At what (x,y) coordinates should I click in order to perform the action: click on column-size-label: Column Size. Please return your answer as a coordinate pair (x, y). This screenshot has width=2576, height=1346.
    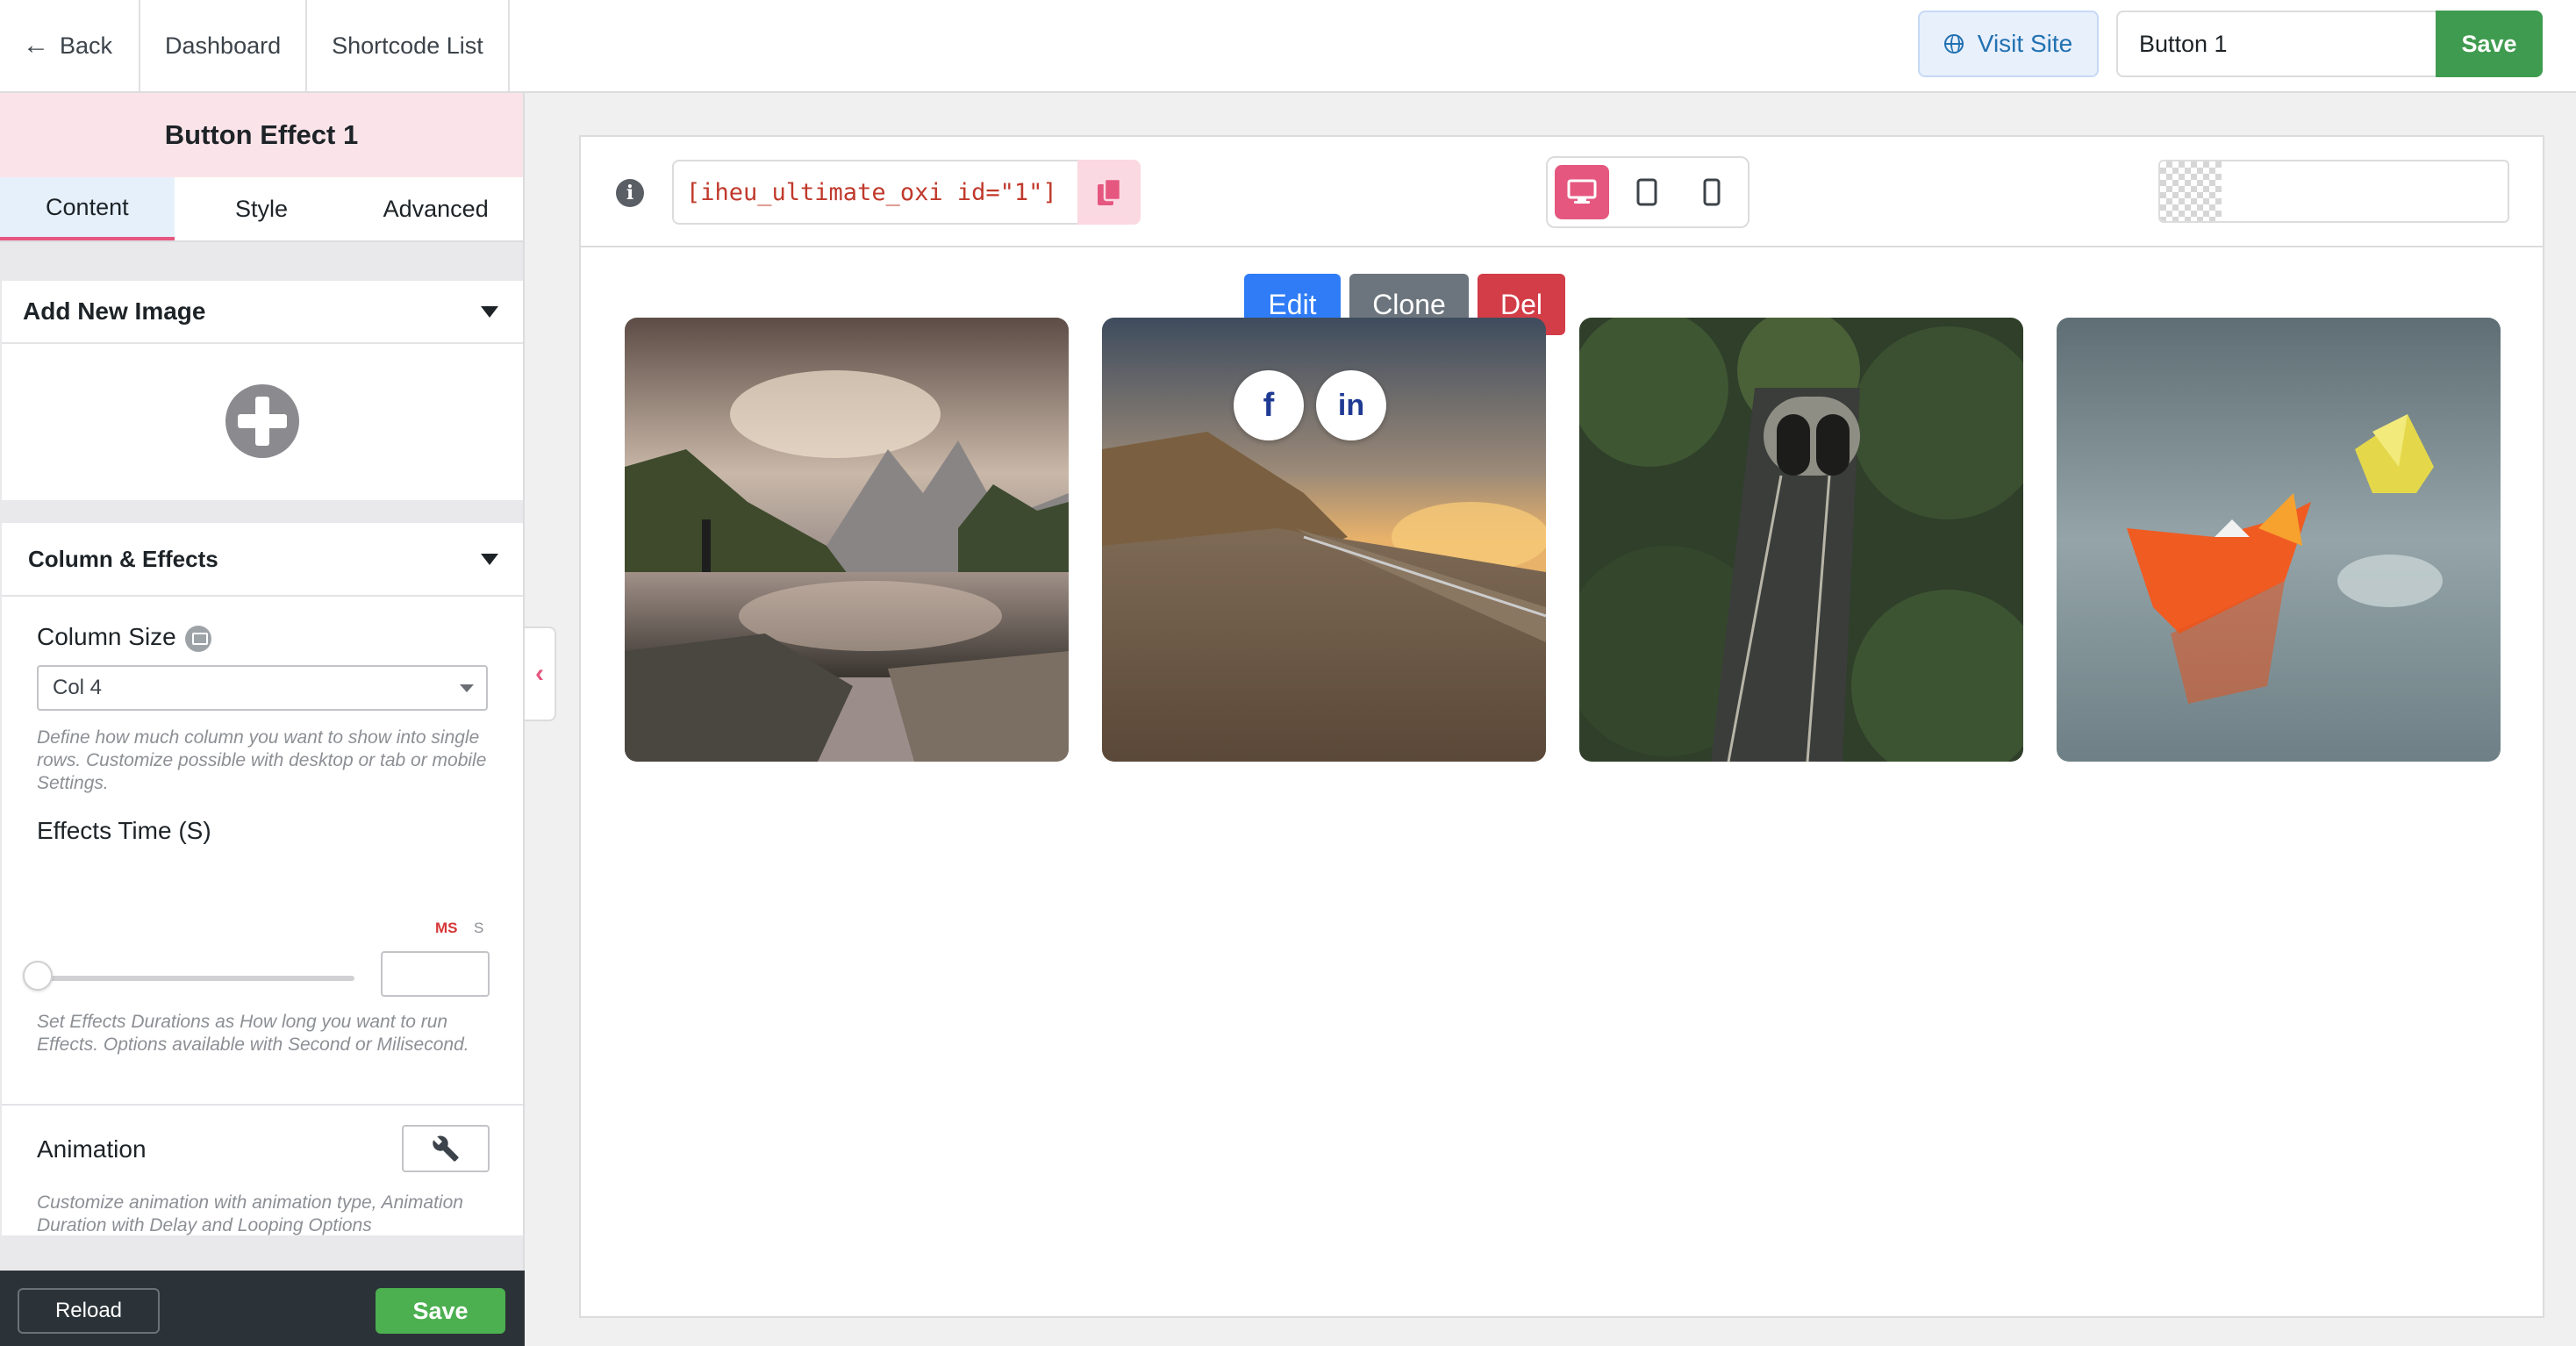
    Looking at the image, I should click on (124, 637).